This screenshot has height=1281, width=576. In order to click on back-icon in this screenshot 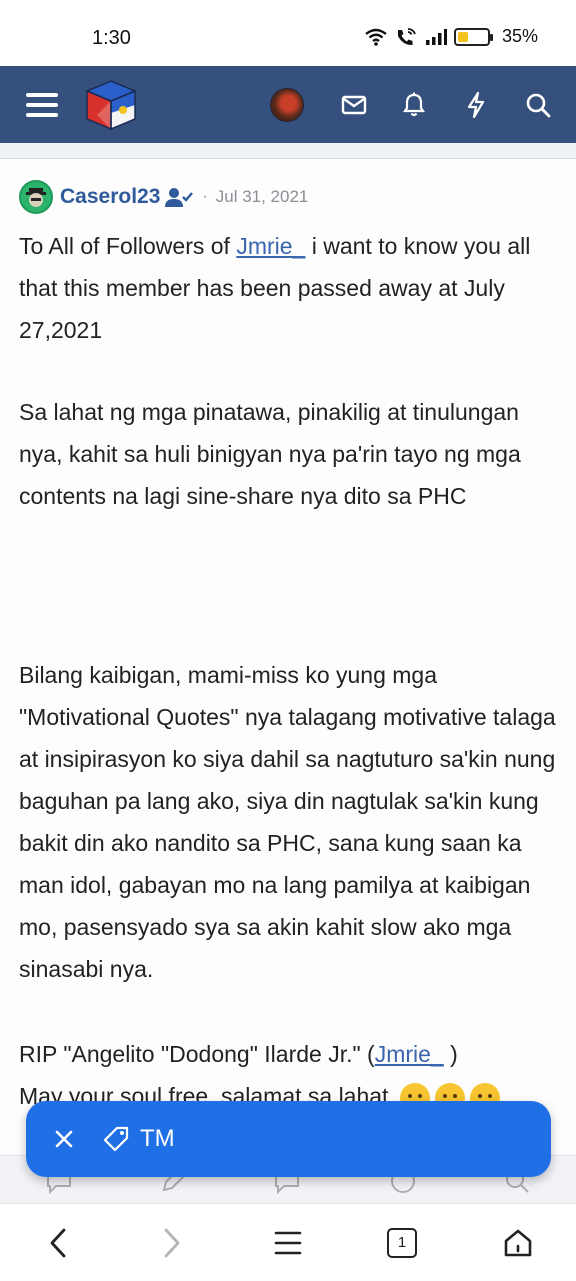, I will do `click(58, 1242)`.